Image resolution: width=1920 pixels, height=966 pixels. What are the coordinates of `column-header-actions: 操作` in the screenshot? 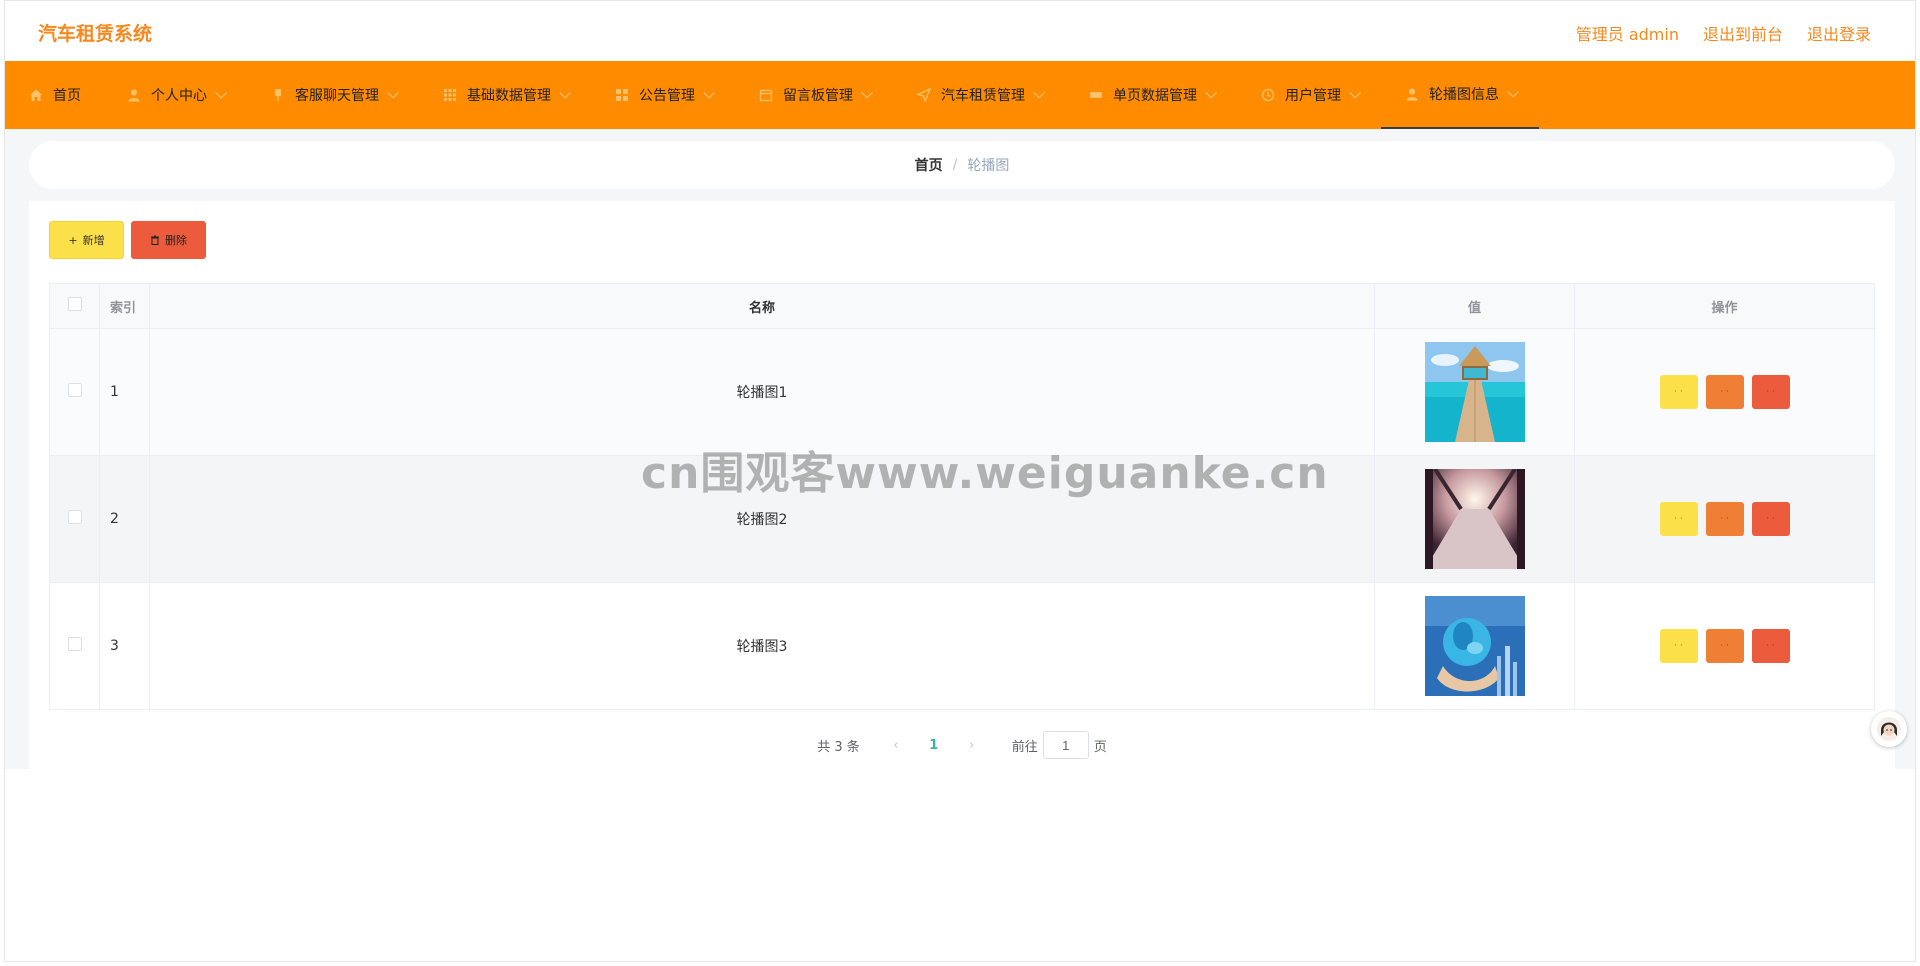 It's located at (1724, 306).